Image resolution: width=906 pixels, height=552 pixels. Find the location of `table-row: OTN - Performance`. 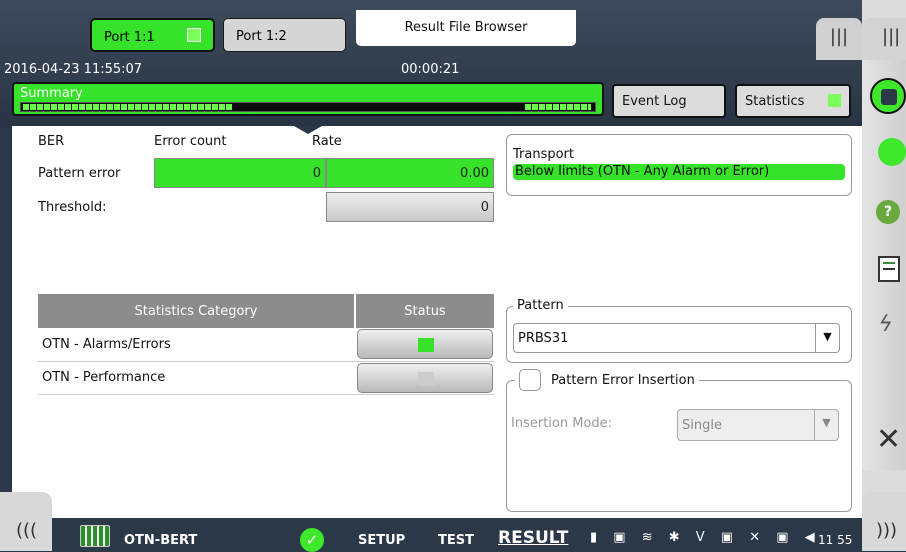

table-row: OTN - Performance is located at coordinates (266, 378).